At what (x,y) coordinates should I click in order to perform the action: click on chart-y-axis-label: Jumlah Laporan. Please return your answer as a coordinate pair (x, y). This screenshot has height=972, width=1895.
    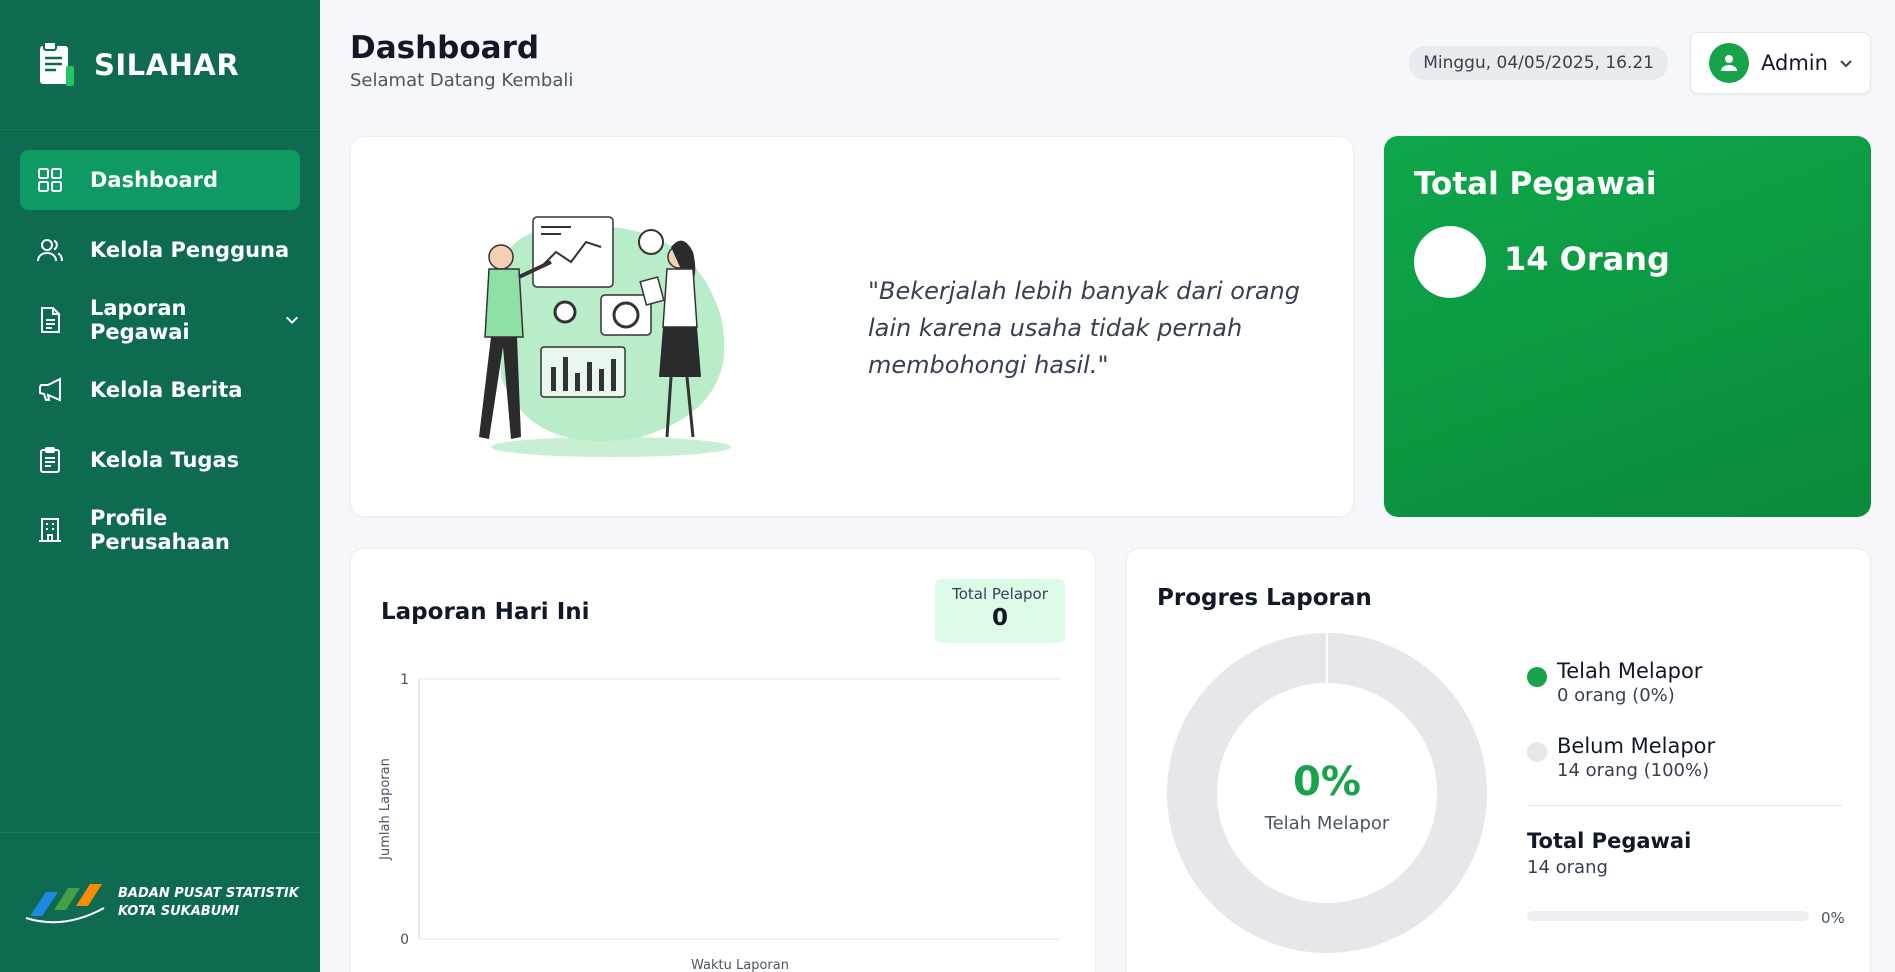
    Looking at the image, I should click on (385, 809).